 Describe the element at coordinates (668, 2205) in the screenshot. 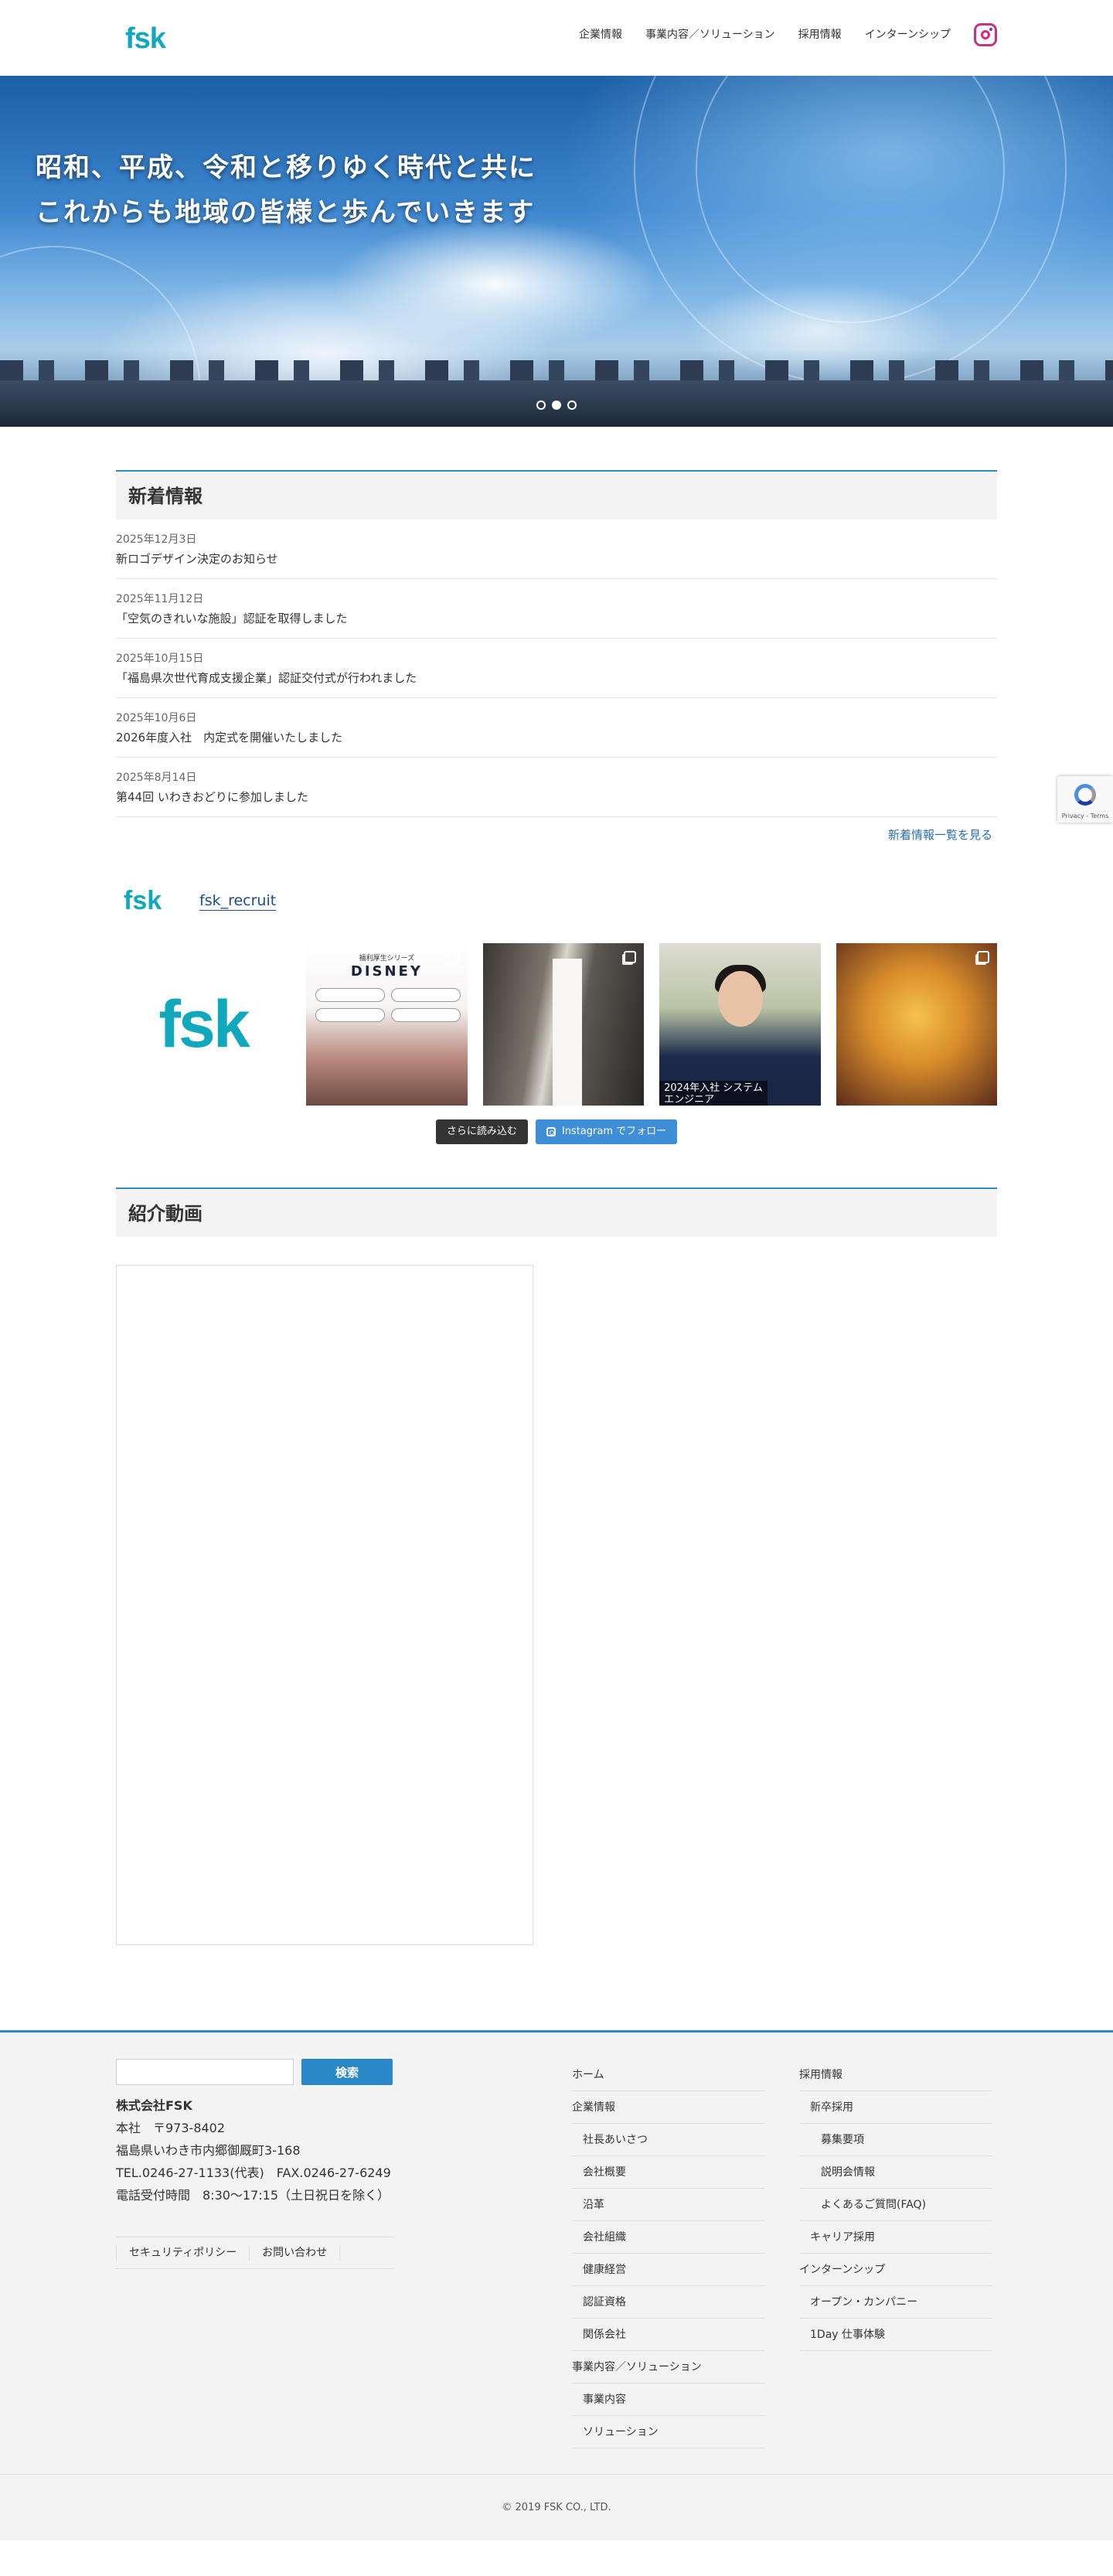

I see `footer-menu-item: 沿革` at that location.